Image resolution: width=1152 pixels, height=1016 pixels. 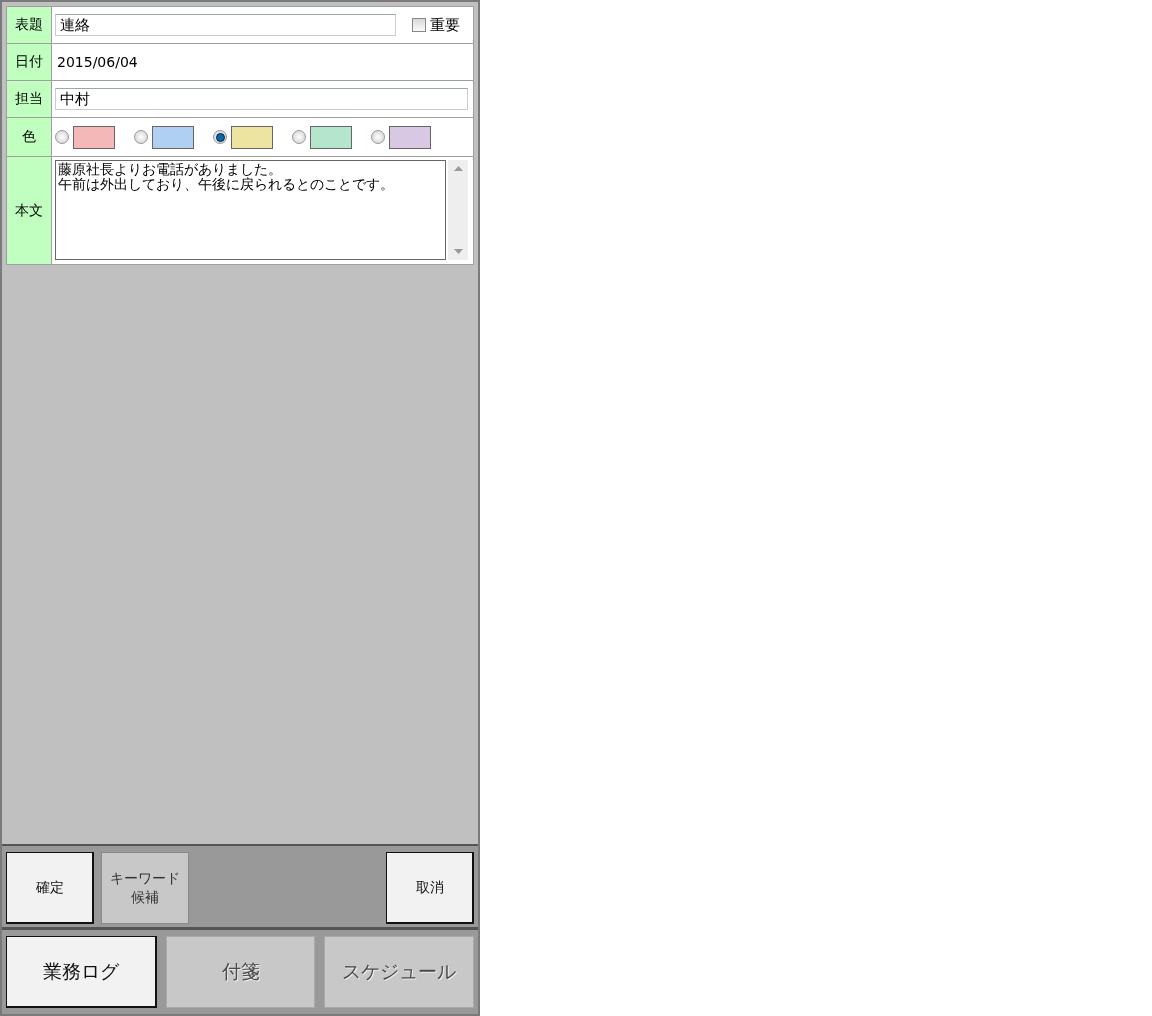 What do you see at coordinates (81, 972) in the screenshot?
I see `tab: 業務ログ` at bounding box center [81, 972].